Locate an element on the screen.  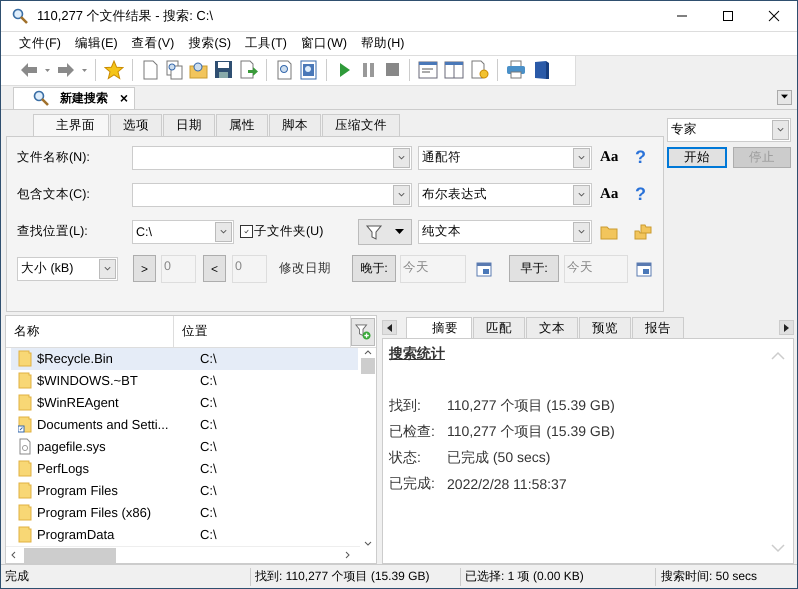
menu-item: 窗口(W) is located at coordinates (327, 43).